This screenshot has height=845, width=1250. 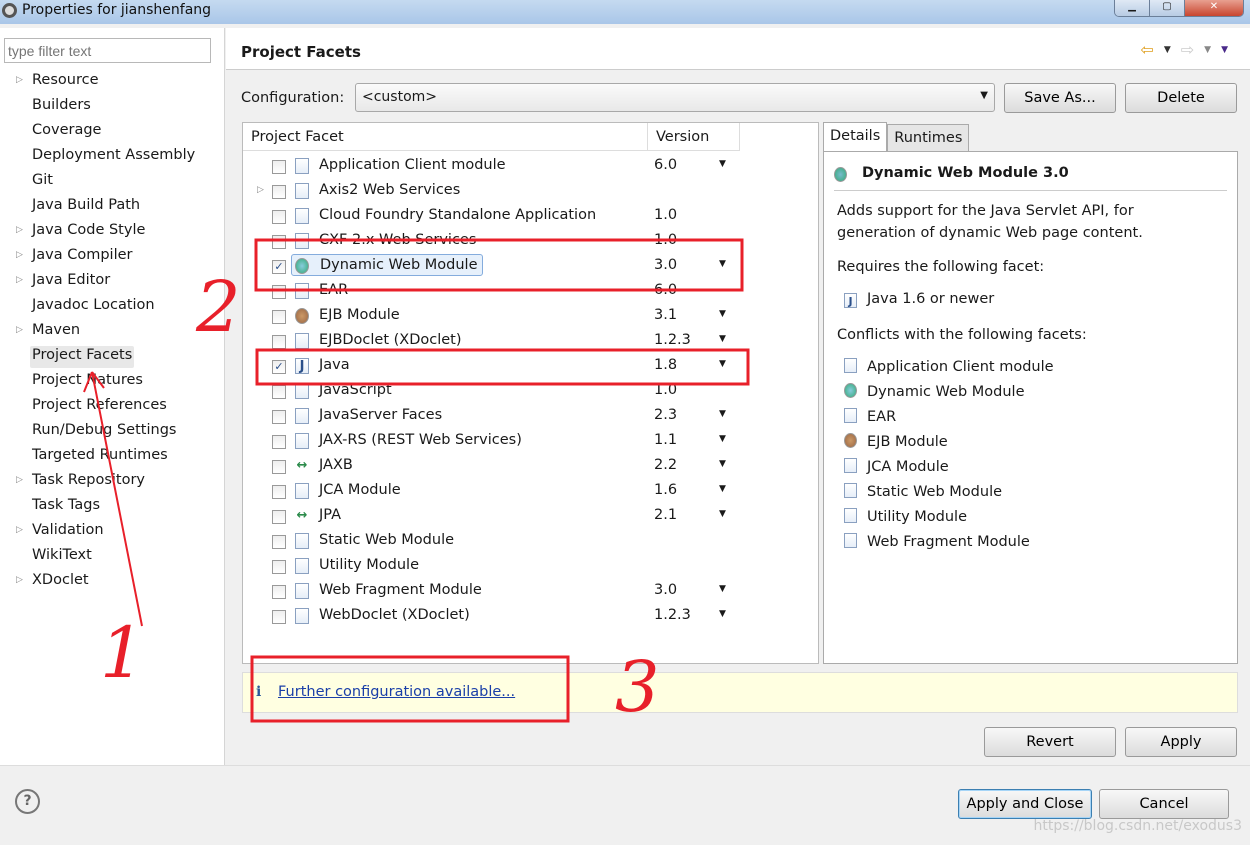 What do you see at coordinates (113, 157) in the screenshot?
I see `sidebar-item: Deployment Assembly` at bounding box center [113, 157].